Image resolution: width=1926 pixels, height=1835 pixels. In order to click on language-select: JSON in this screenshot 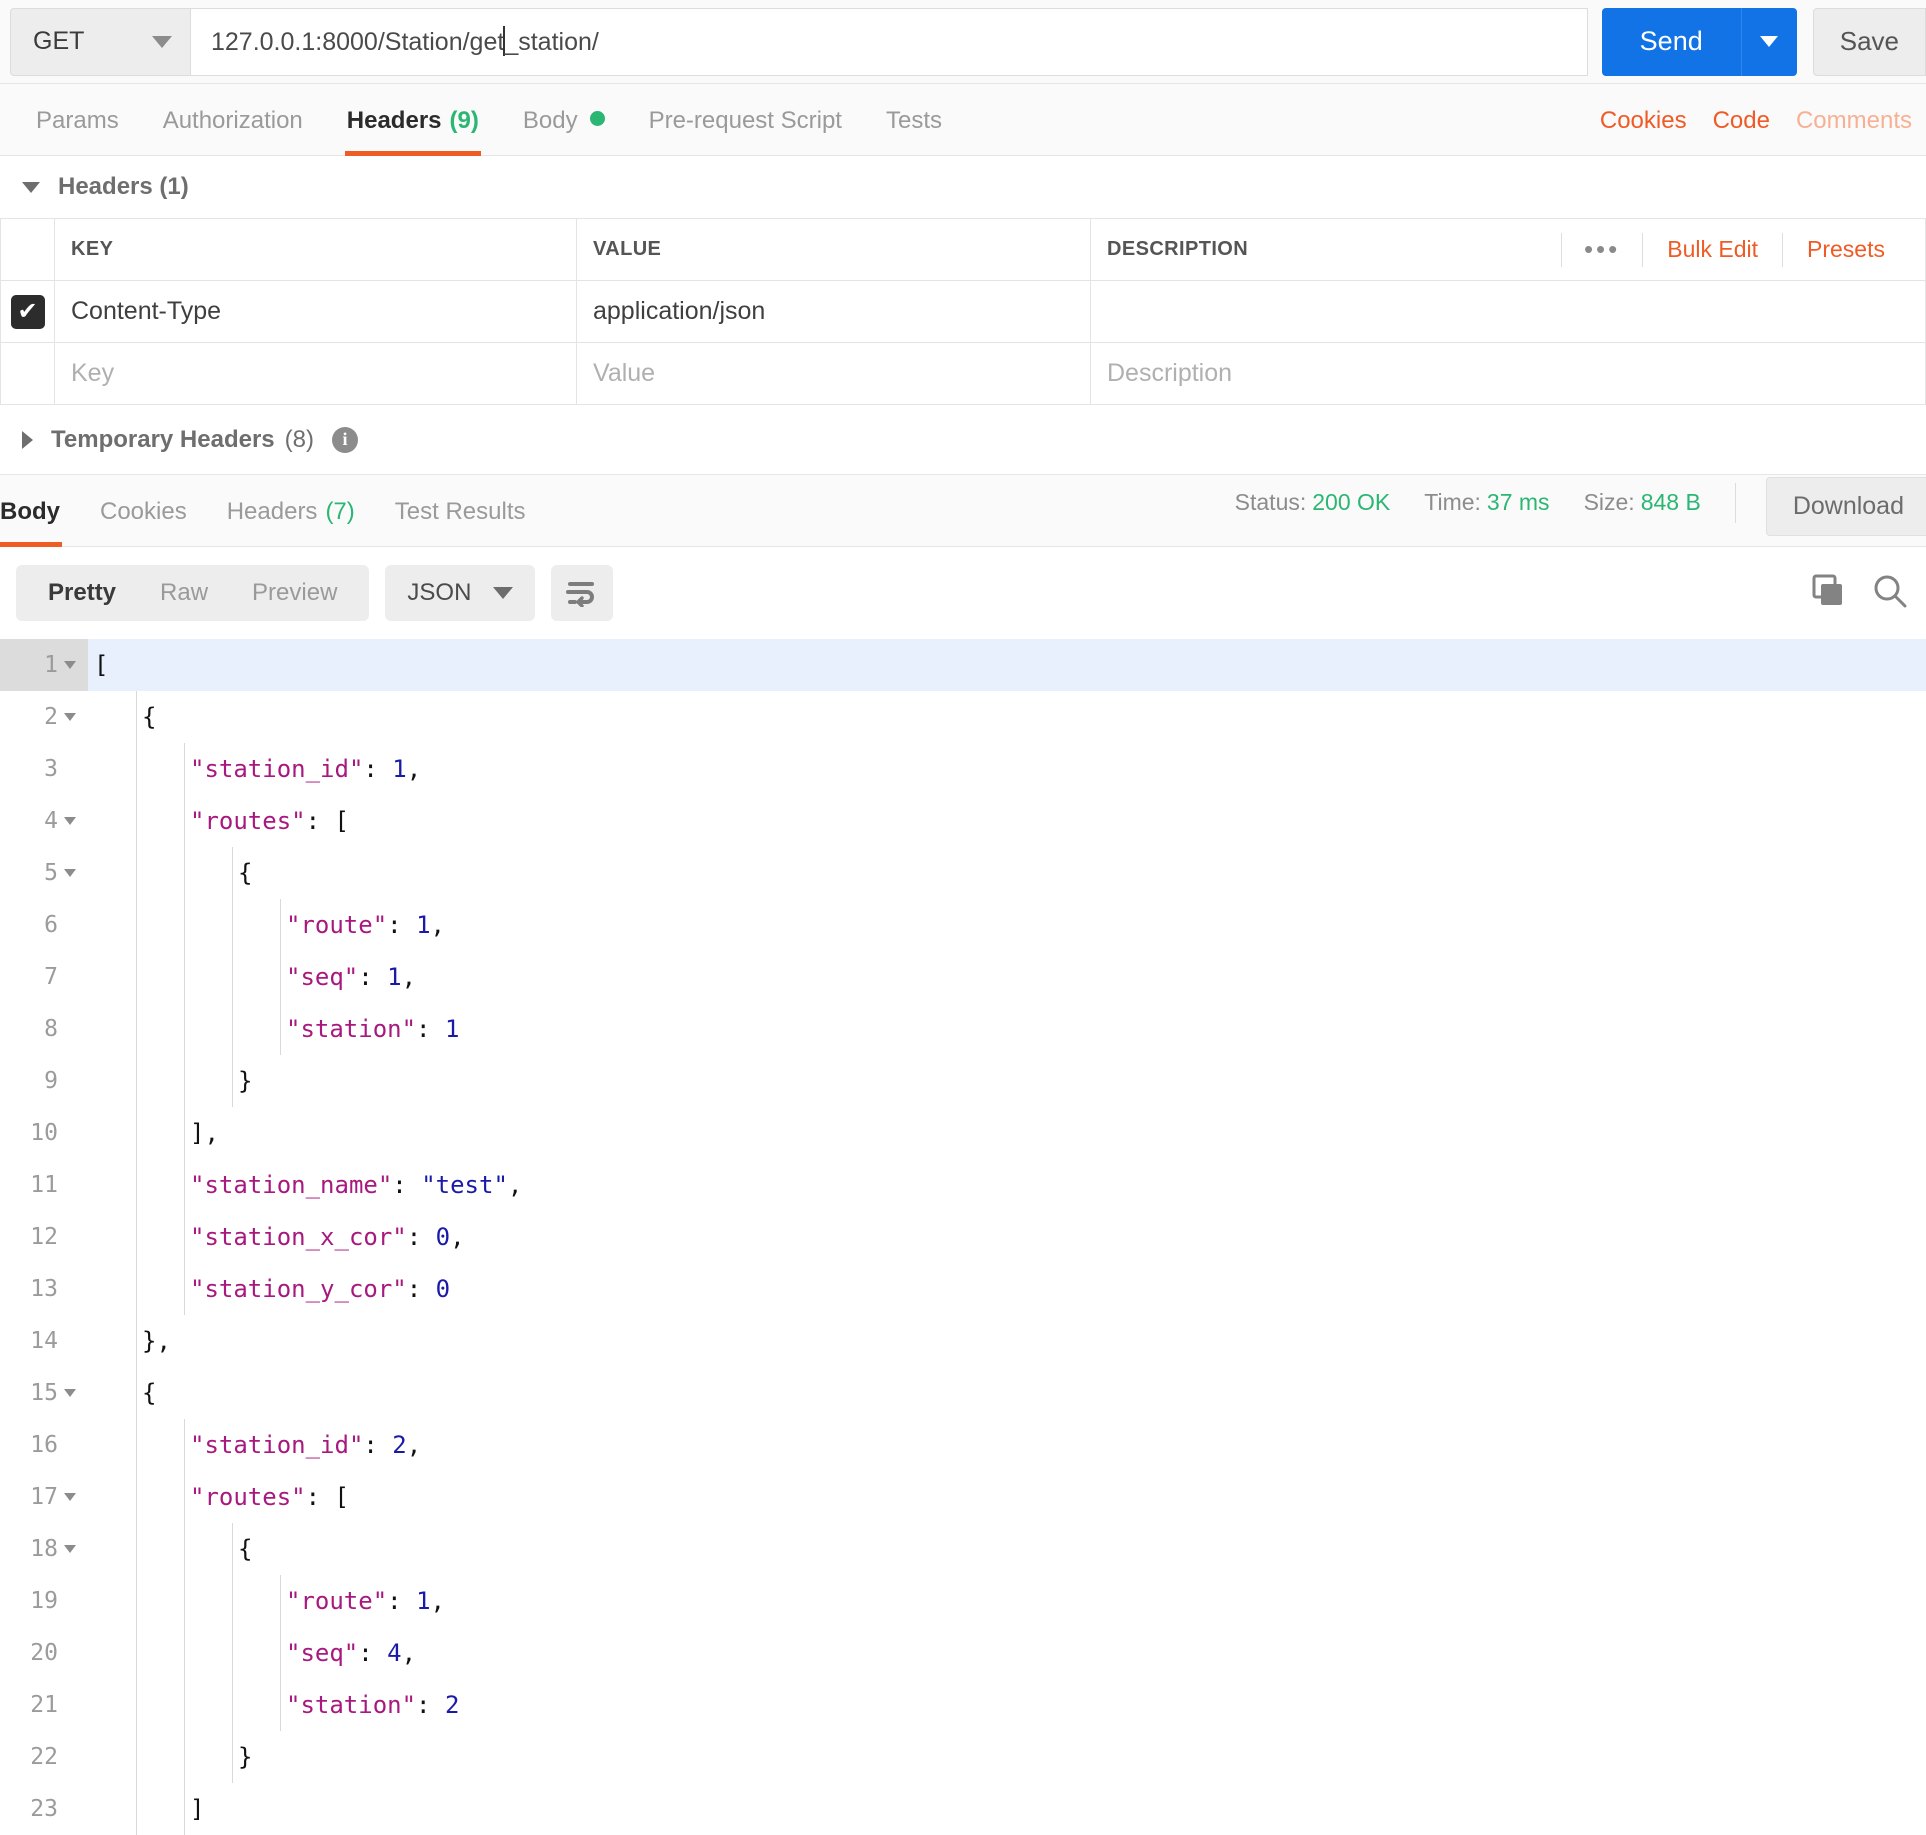, I will do `click(460, 593)`.